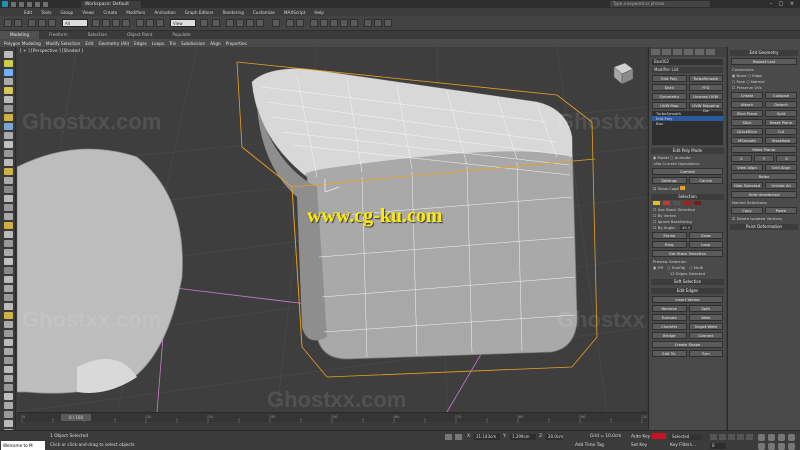  What do you see at coordinates (781, 4) in the screenshot?
I see `maximize-icon: □` at bounding box center [781, 4].